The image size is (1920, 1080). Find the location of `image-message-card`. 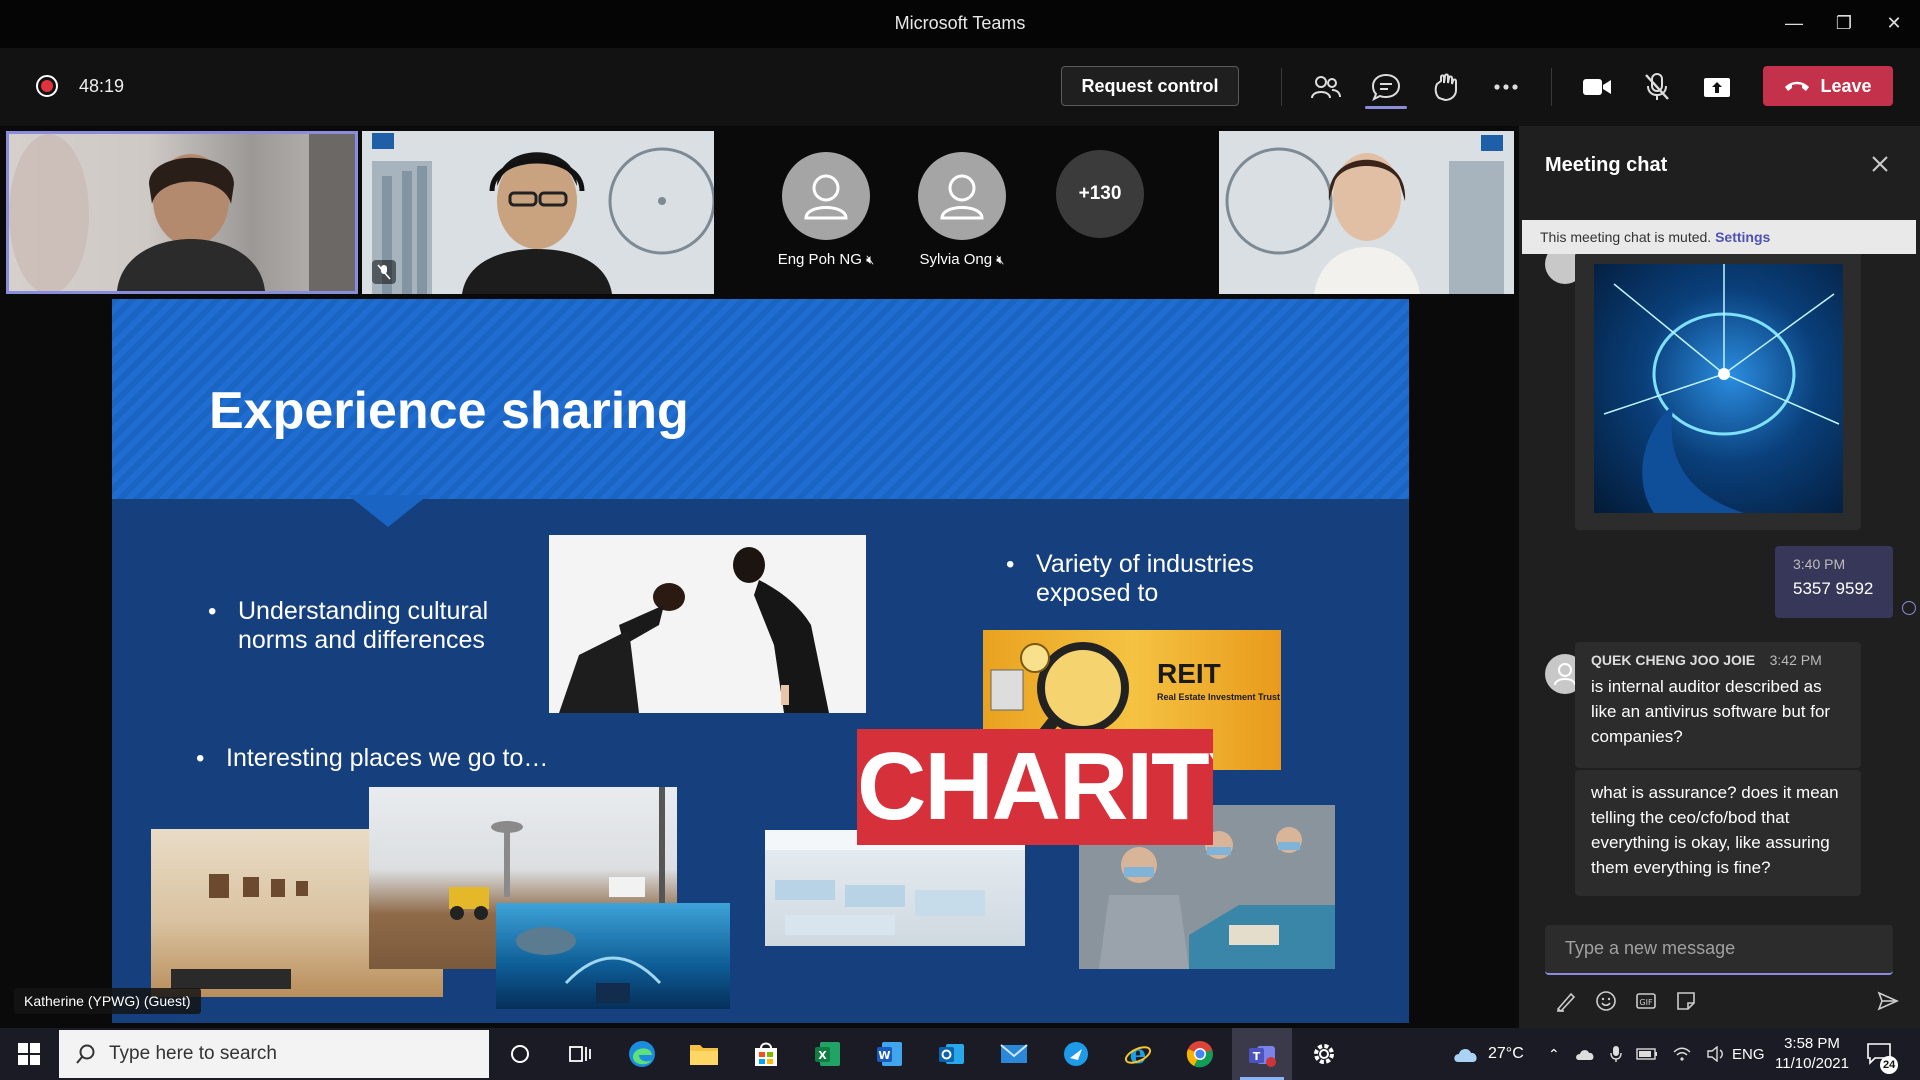

image-message-card is located at coordinates (1718, 391).